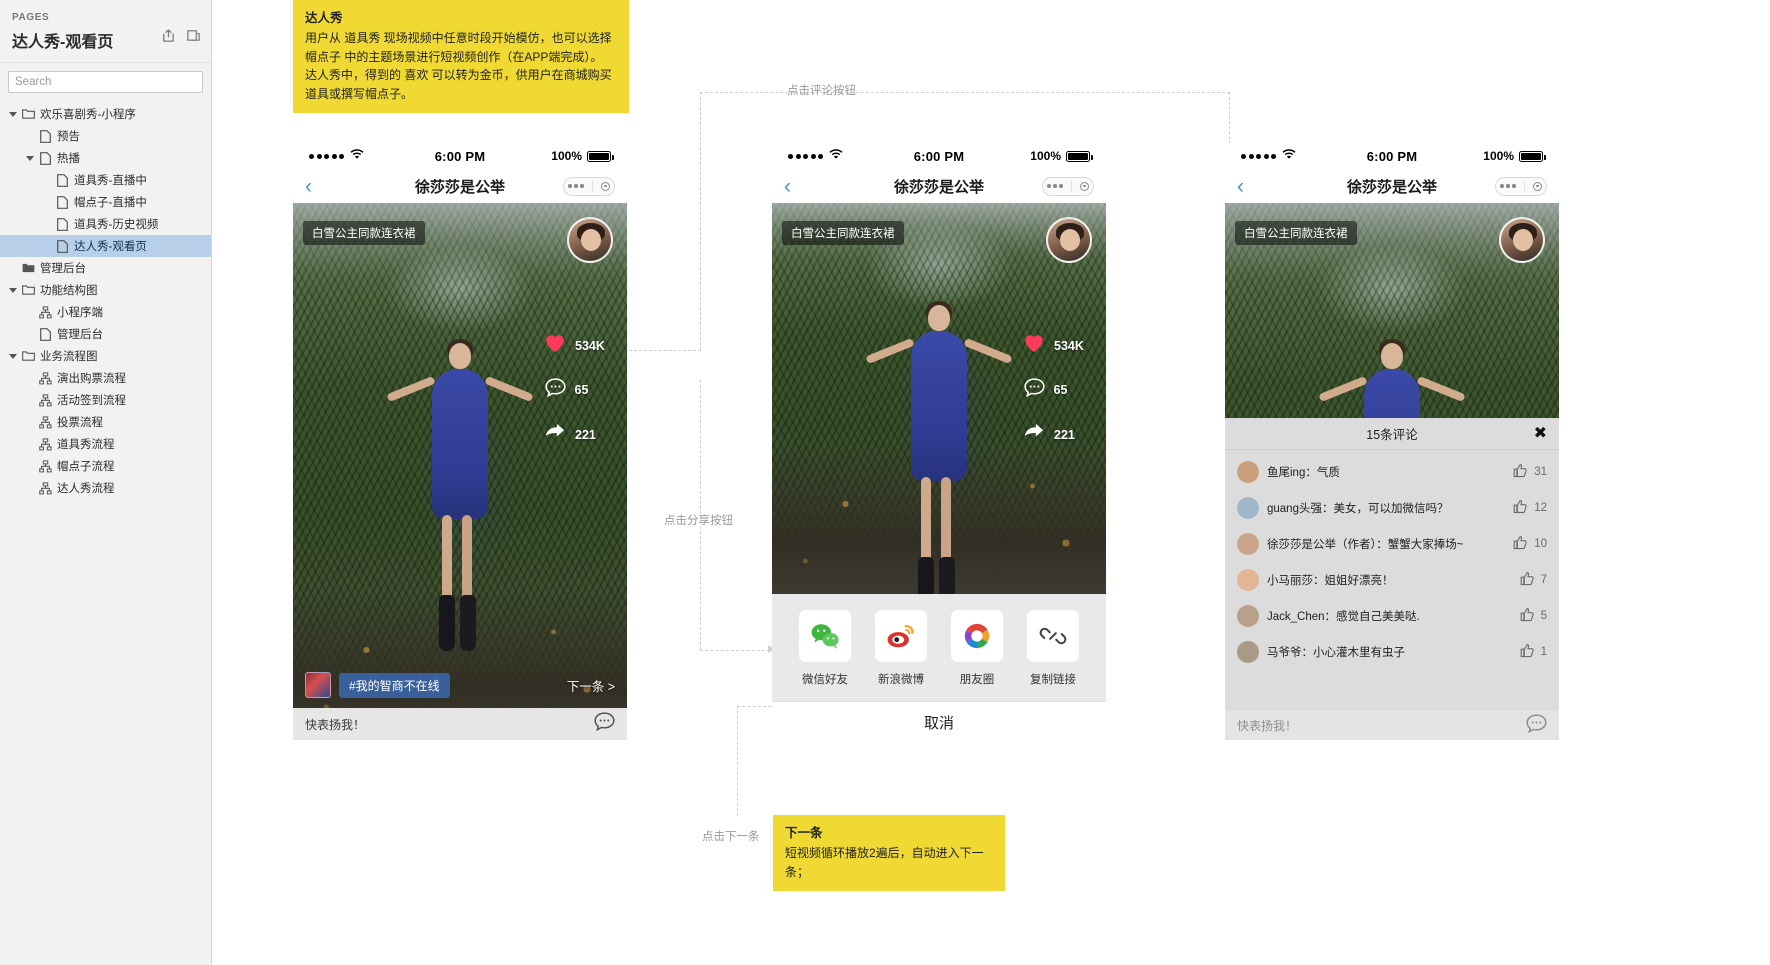  Describe the element at coordinates (884, 862) in the screenshot. I see `note-body: 短视频循环播放2遍后，自动进入下一条；` at that location.